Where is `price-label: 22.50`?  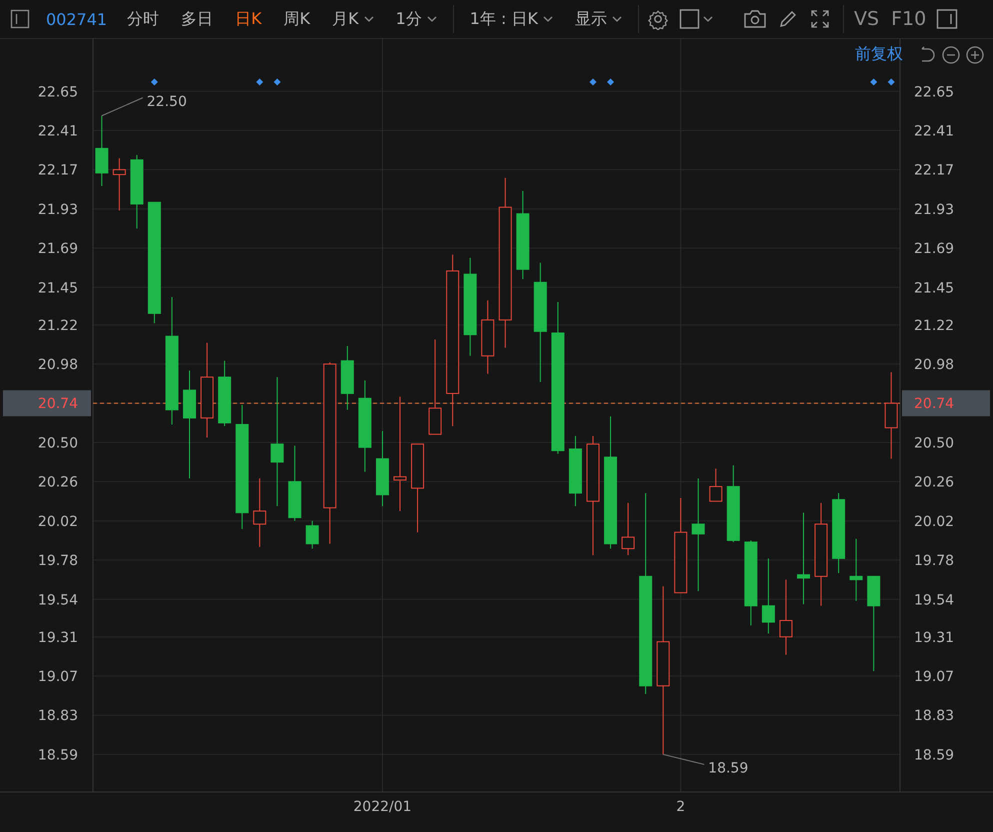
price-label: 22.50 is located at coordinates (166, 102).